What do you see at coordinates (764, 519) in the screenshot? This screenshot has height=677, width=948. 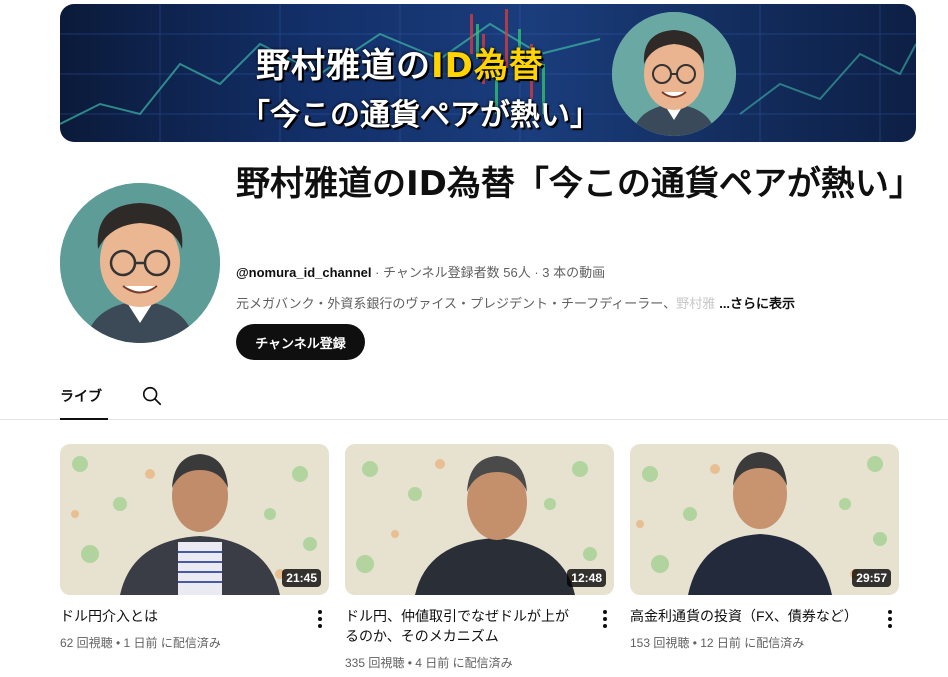 I see `video-thumbnail: 29:57` at bounding box center [764, 519].